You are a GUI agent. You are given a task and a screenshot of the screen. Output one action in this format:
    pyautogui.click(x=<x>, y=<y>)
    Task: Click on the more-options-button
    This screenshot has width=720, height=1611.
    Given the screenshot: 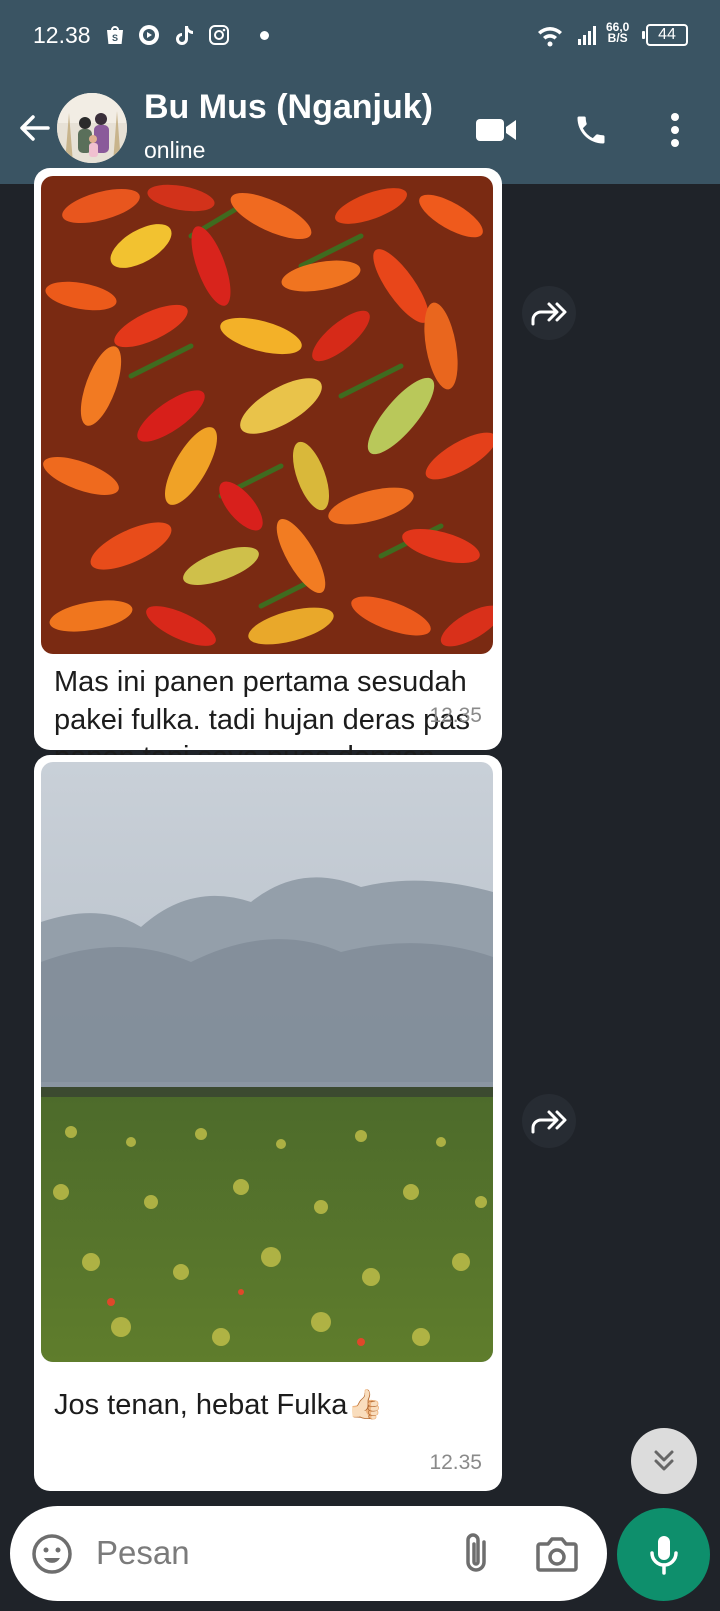 What is the action you would take?
    pyautogui.click(x=675, y=130)
    